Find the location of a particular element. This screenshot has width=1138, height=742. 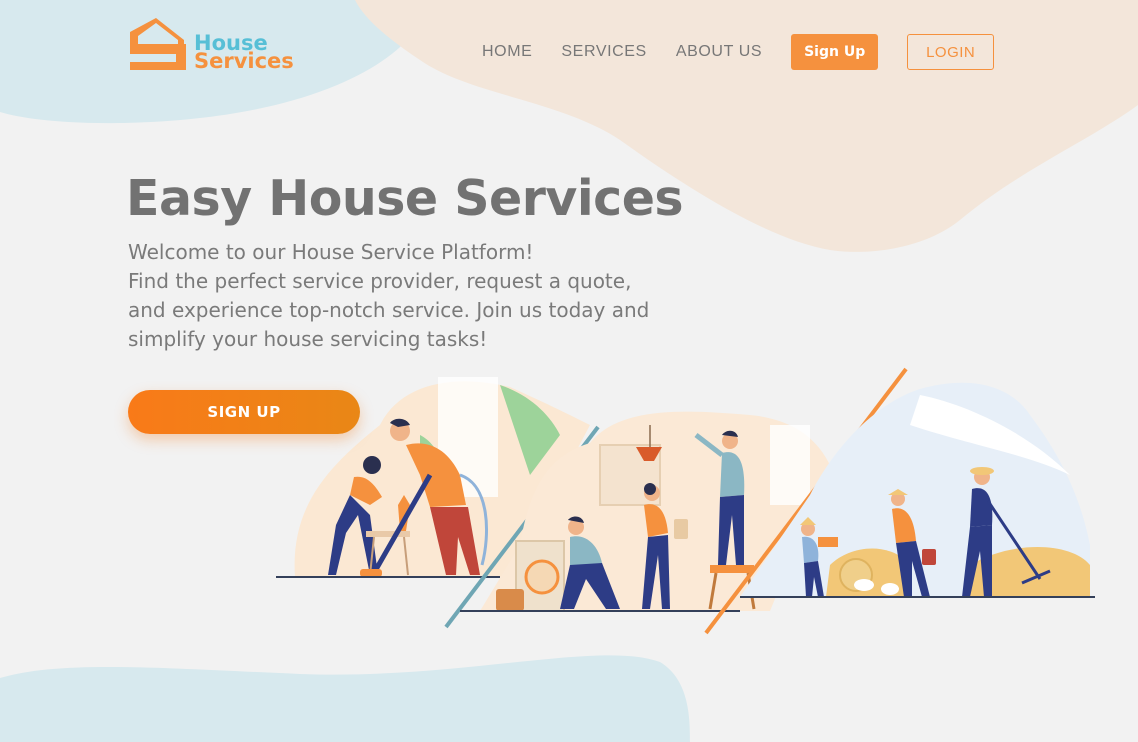

house-logo-icon is located at coordinates (158, 44).